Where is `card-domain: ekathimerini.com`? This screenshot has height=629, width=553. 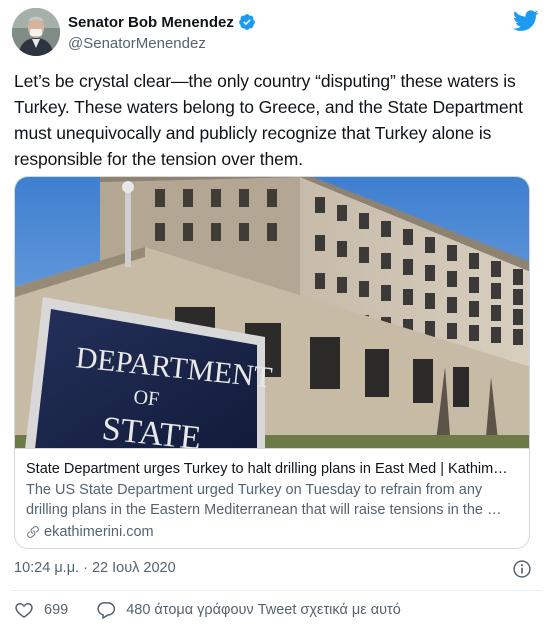
card-domain: ekathimerini.com is located at coordinates (273, 532).